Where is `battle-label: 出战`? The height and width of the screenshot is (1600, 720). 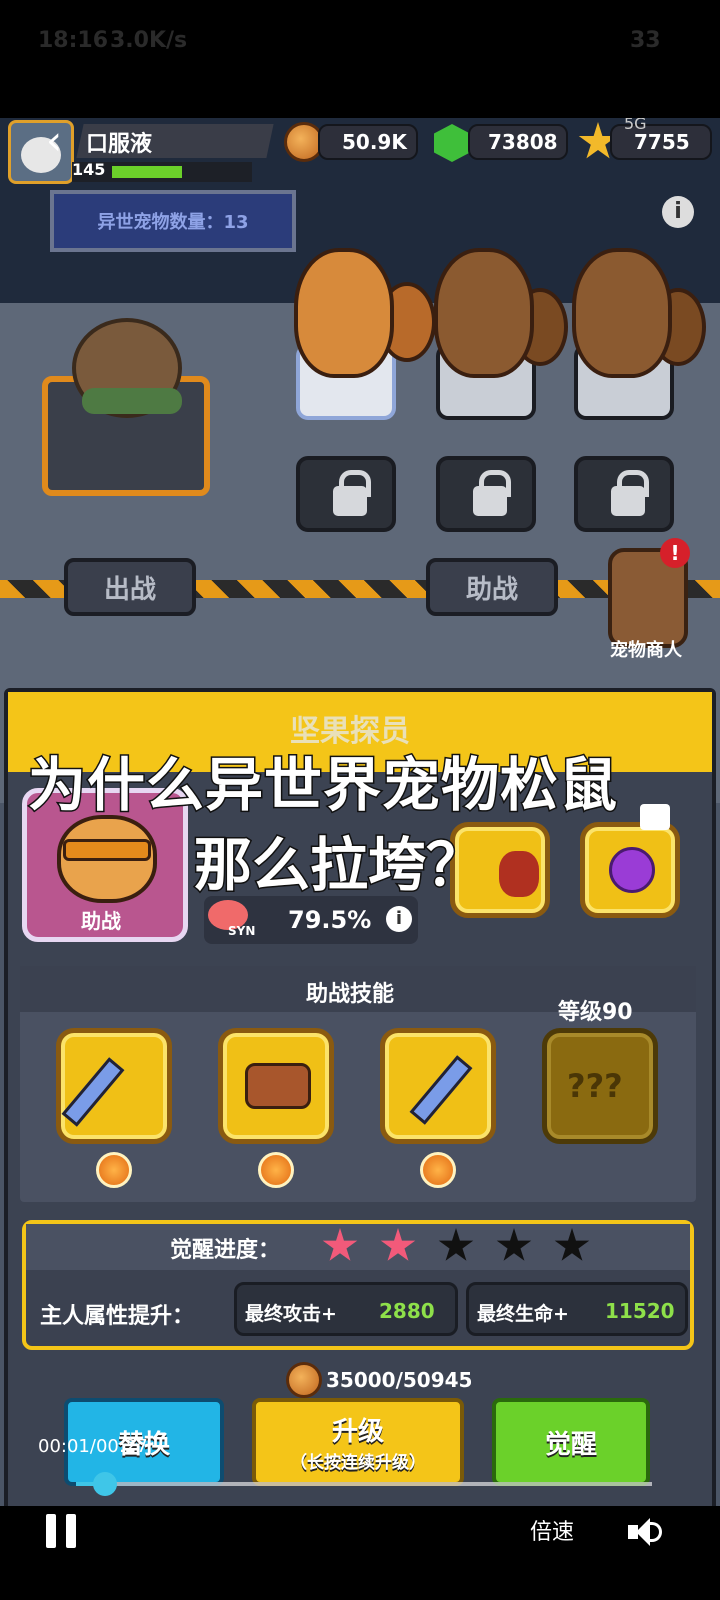 battle-label: 出战 is located at coordinates (129, 589).